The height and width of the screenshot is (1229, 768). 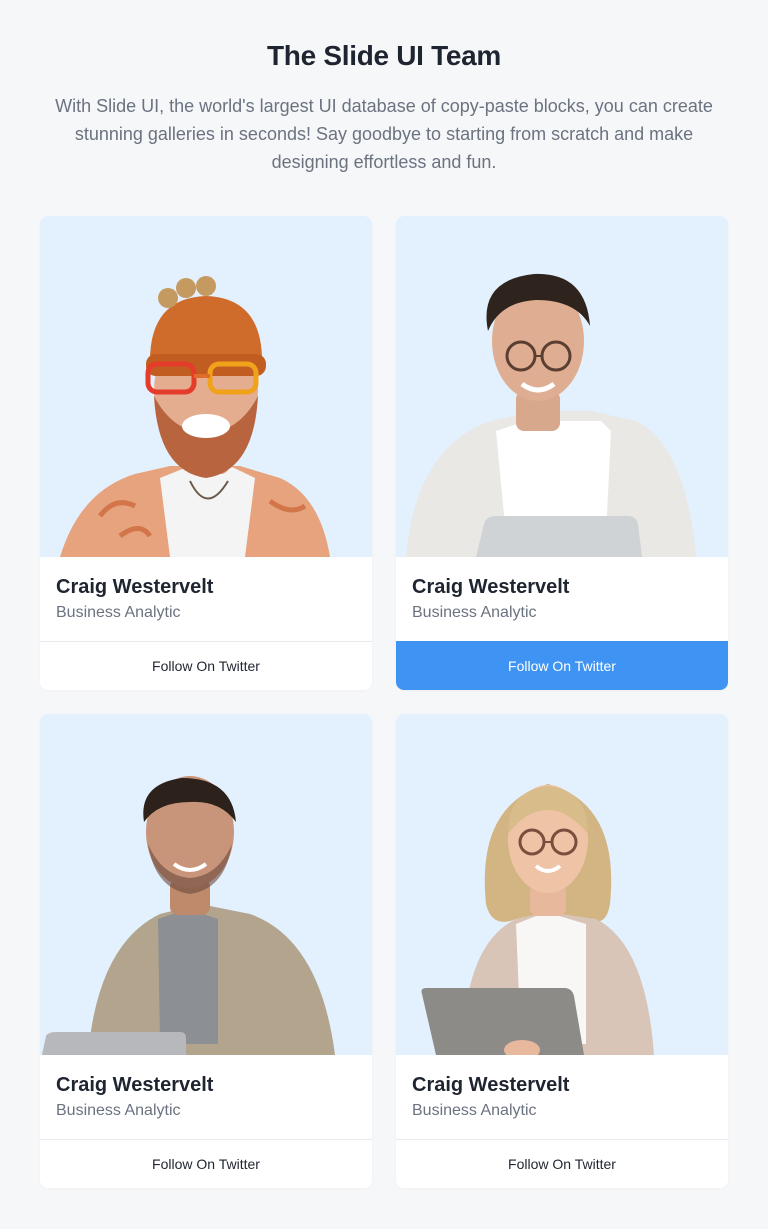 I want to click on man-beanie-orange-glasses-photo, so click(x=195, y=416).